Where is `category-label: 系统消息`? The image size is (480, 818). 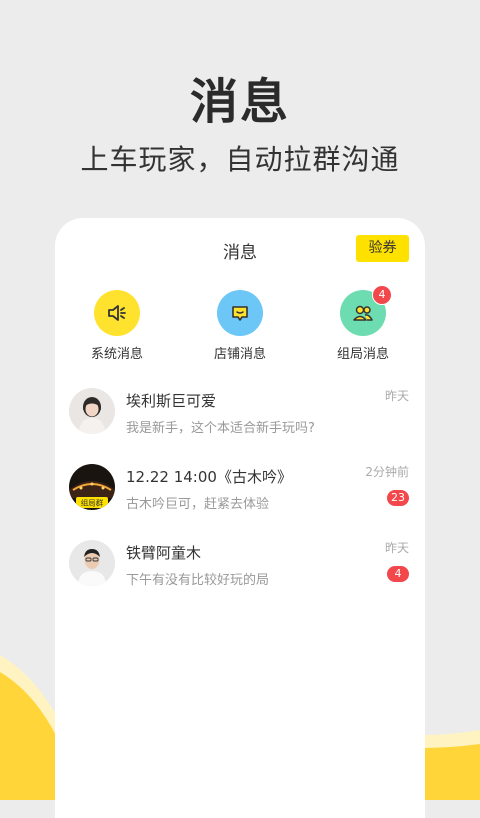 category-label: 系统消息 is located at coordinates (116, 354).